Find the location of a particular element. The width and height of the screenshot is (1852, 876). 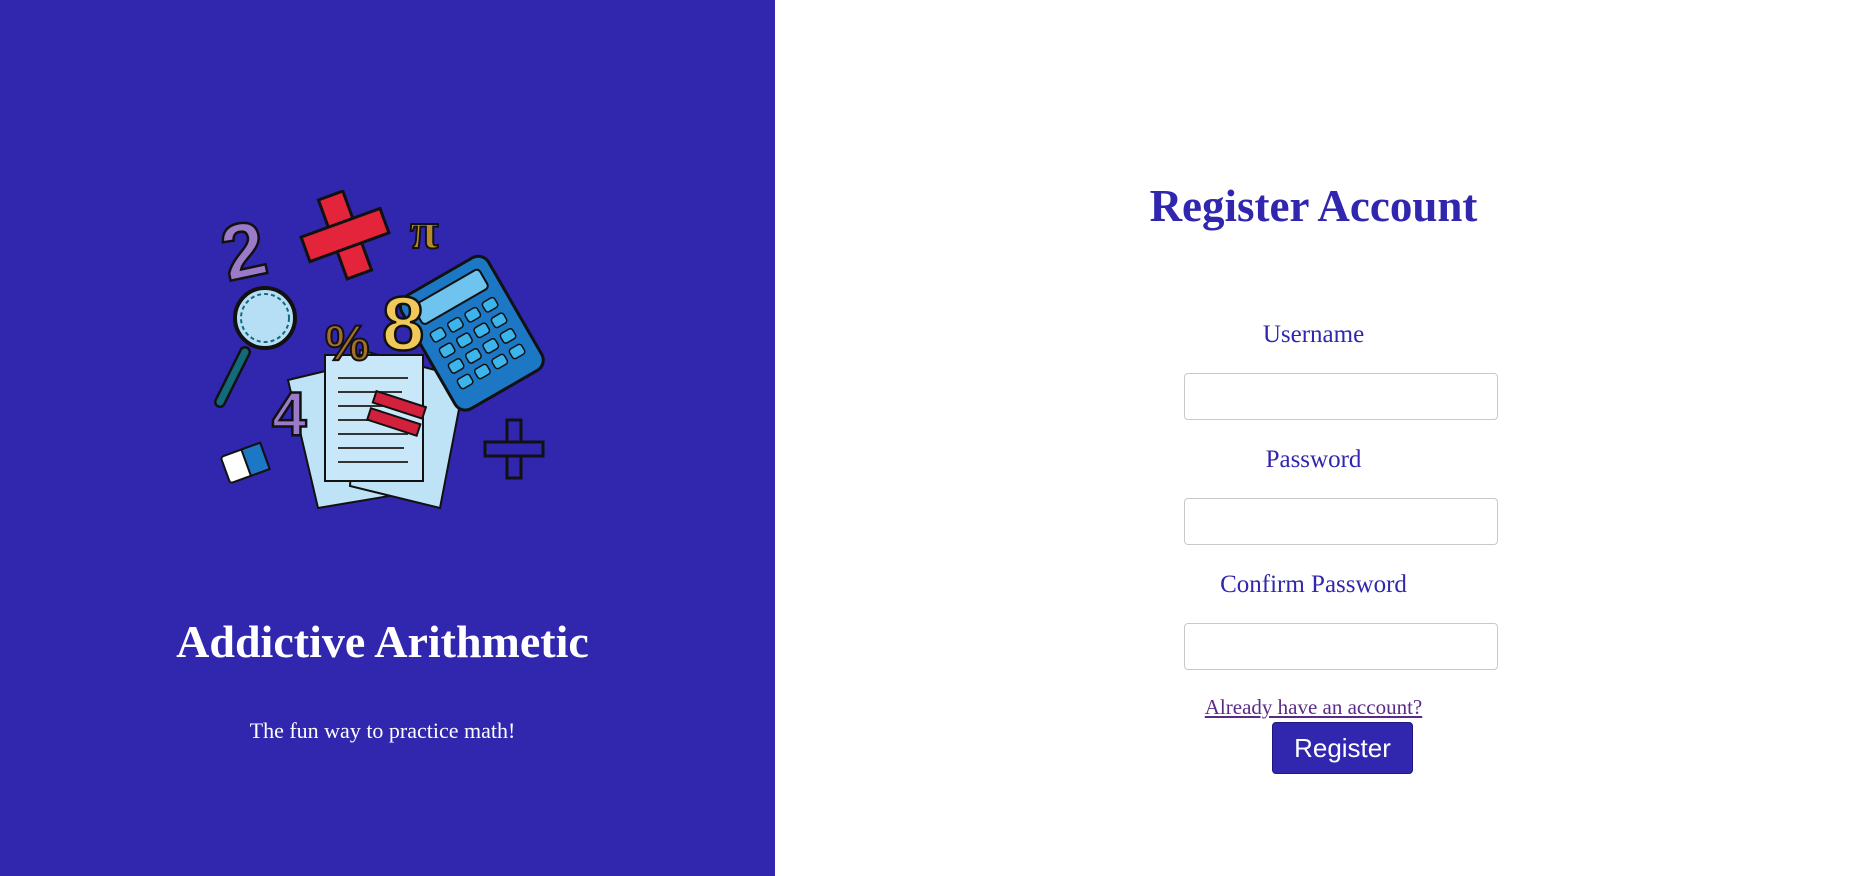

username-input is located at coordinates (1341, 396).